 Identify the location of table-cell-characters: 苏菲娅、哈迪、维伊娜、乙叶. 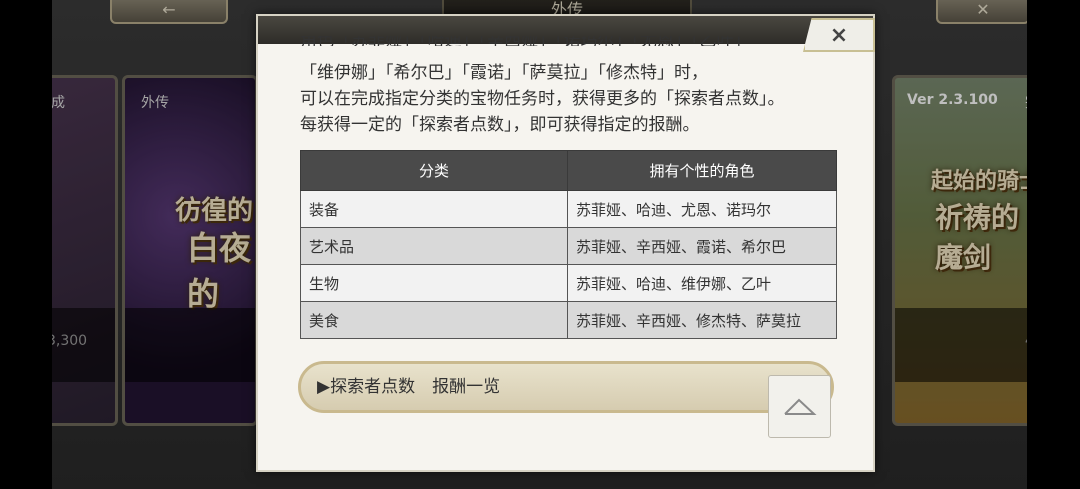
(702, 283).